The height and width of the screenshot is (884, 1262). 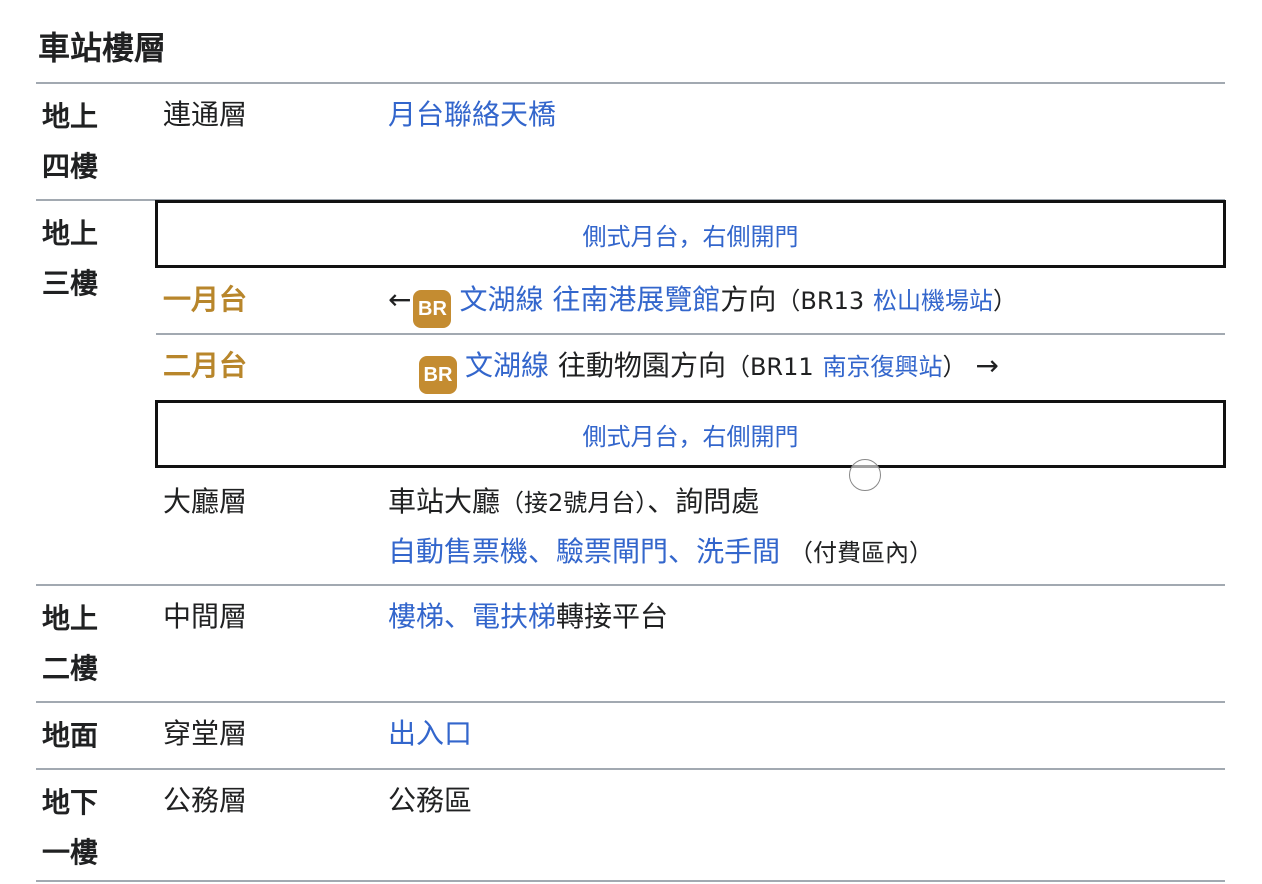 What do you see at coordinates (82, 259) in the screenshot?
I see `floor-label-3f: 地上 三樓` at bounding box center [82, 259].